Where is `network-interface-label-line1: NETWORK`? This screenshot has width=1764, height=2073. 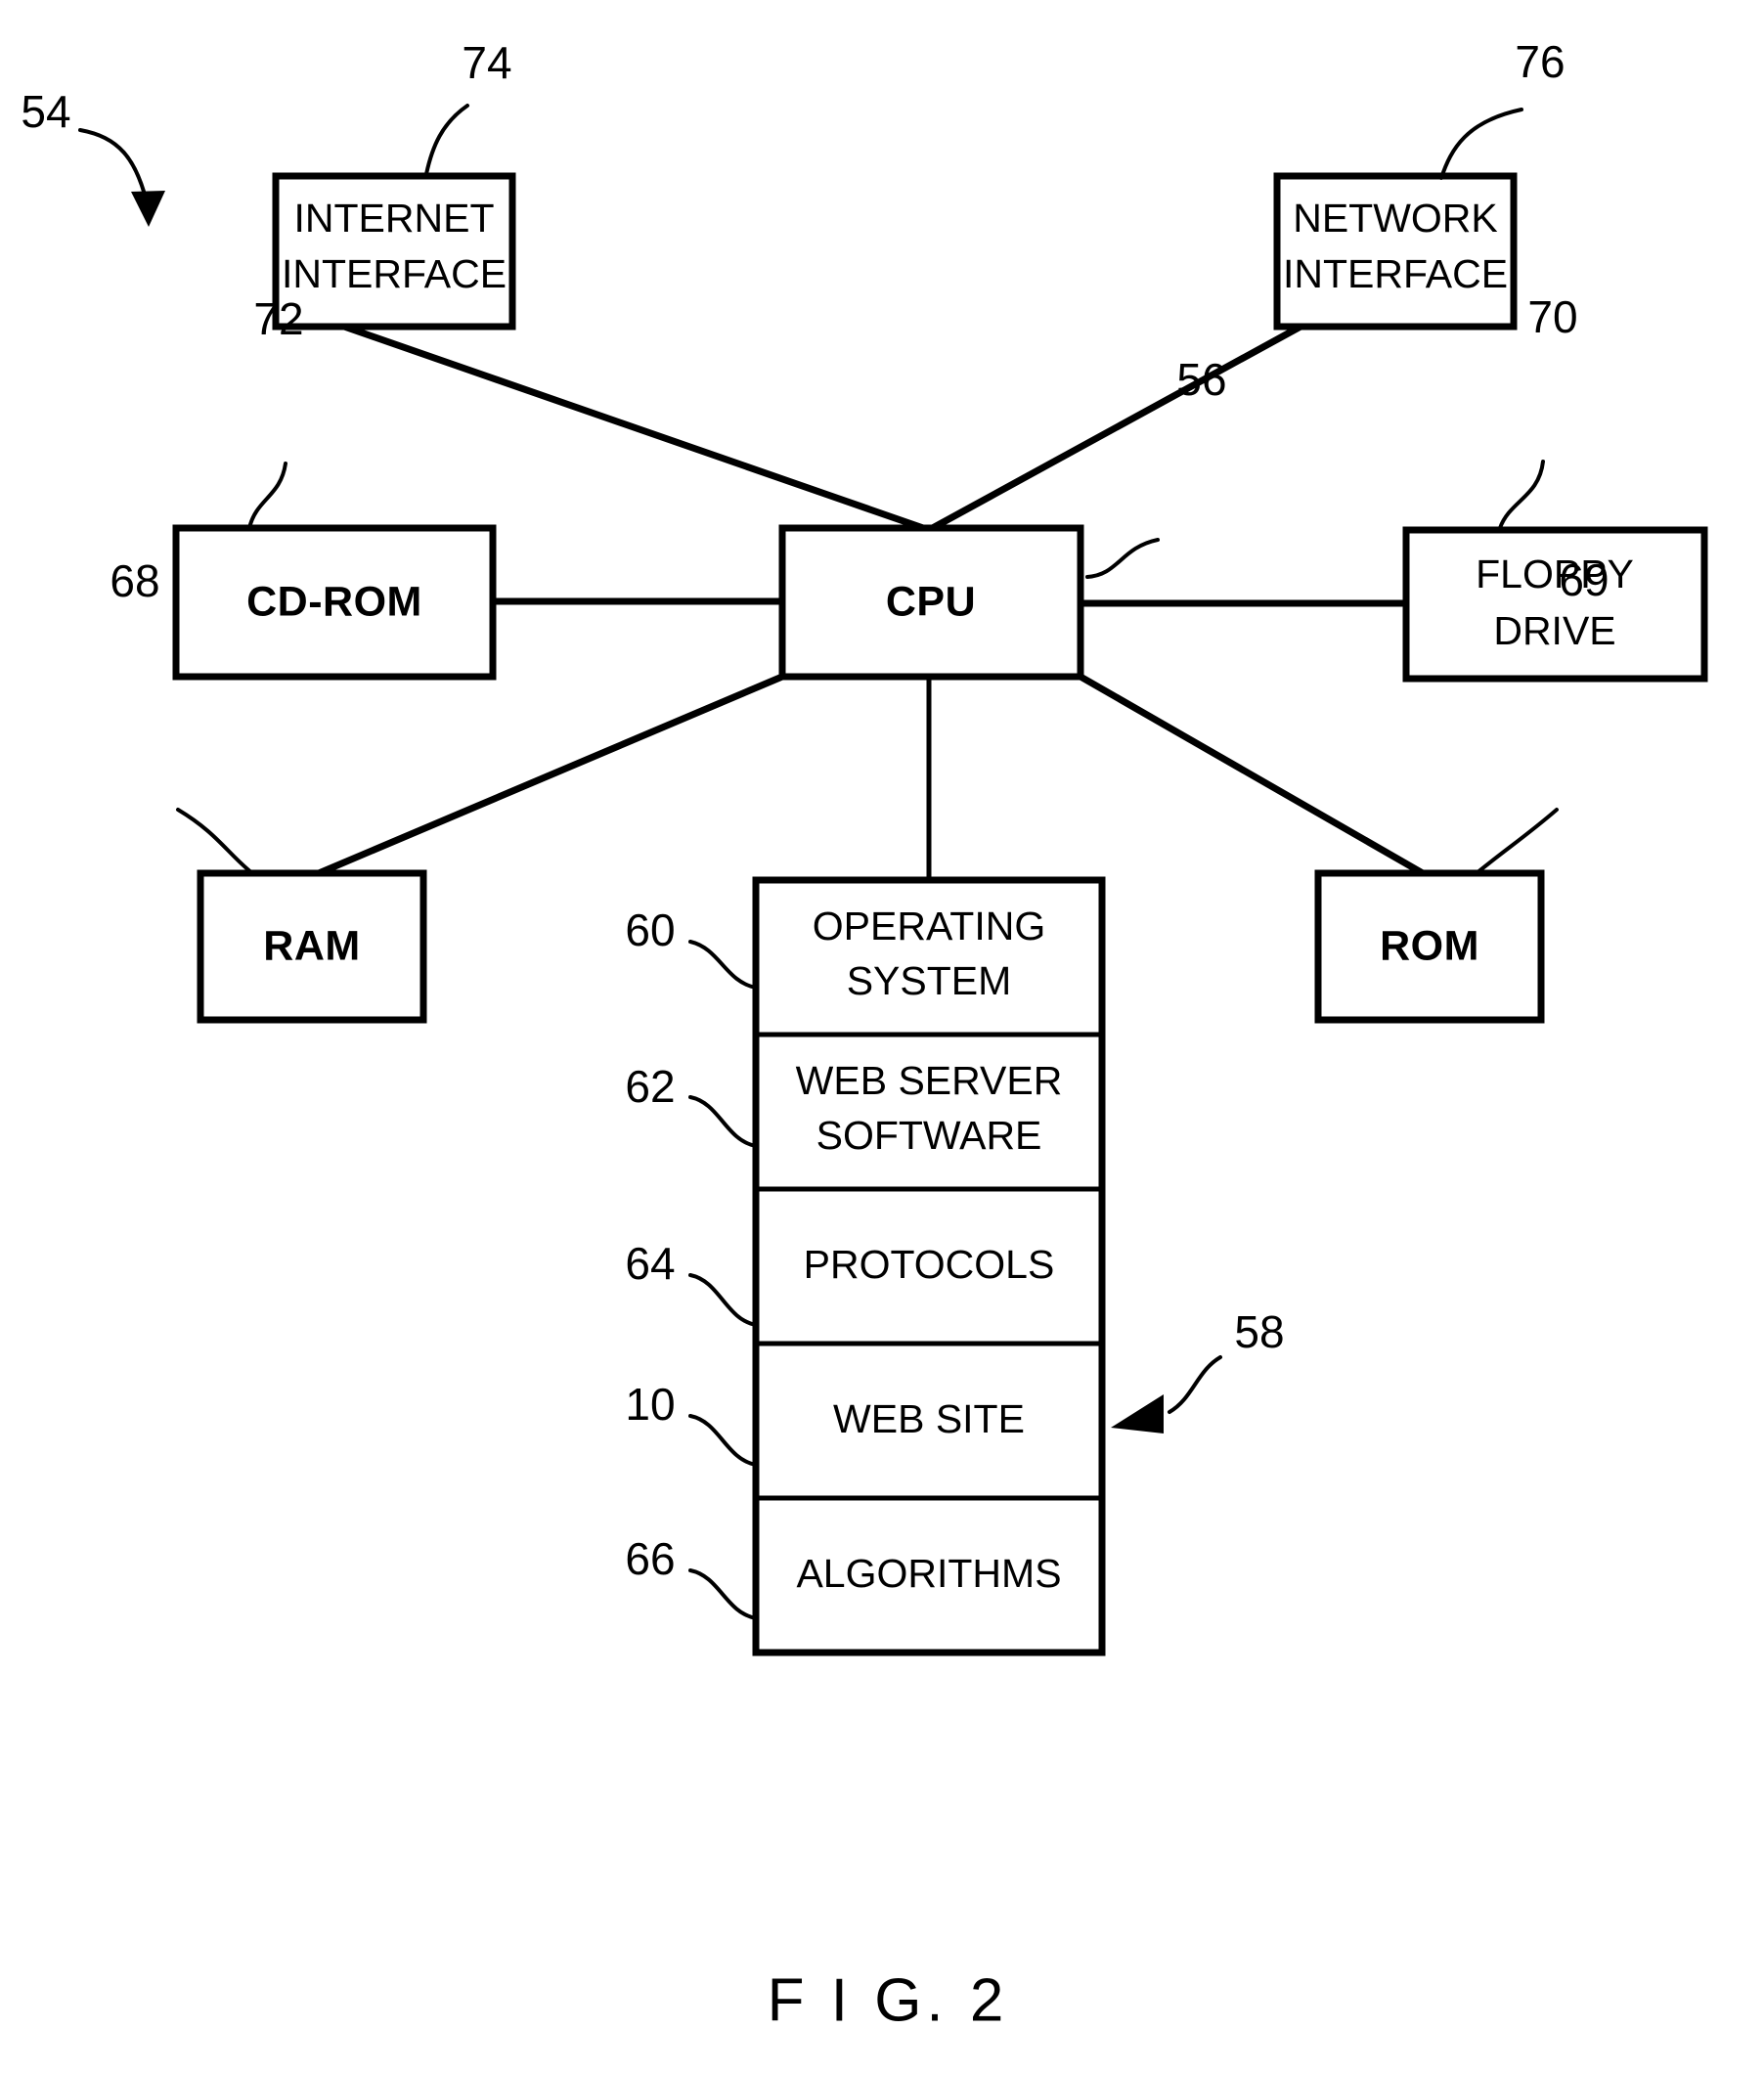
network-interface-label-line1: NETWORK is located at coordinates (1395, 219).